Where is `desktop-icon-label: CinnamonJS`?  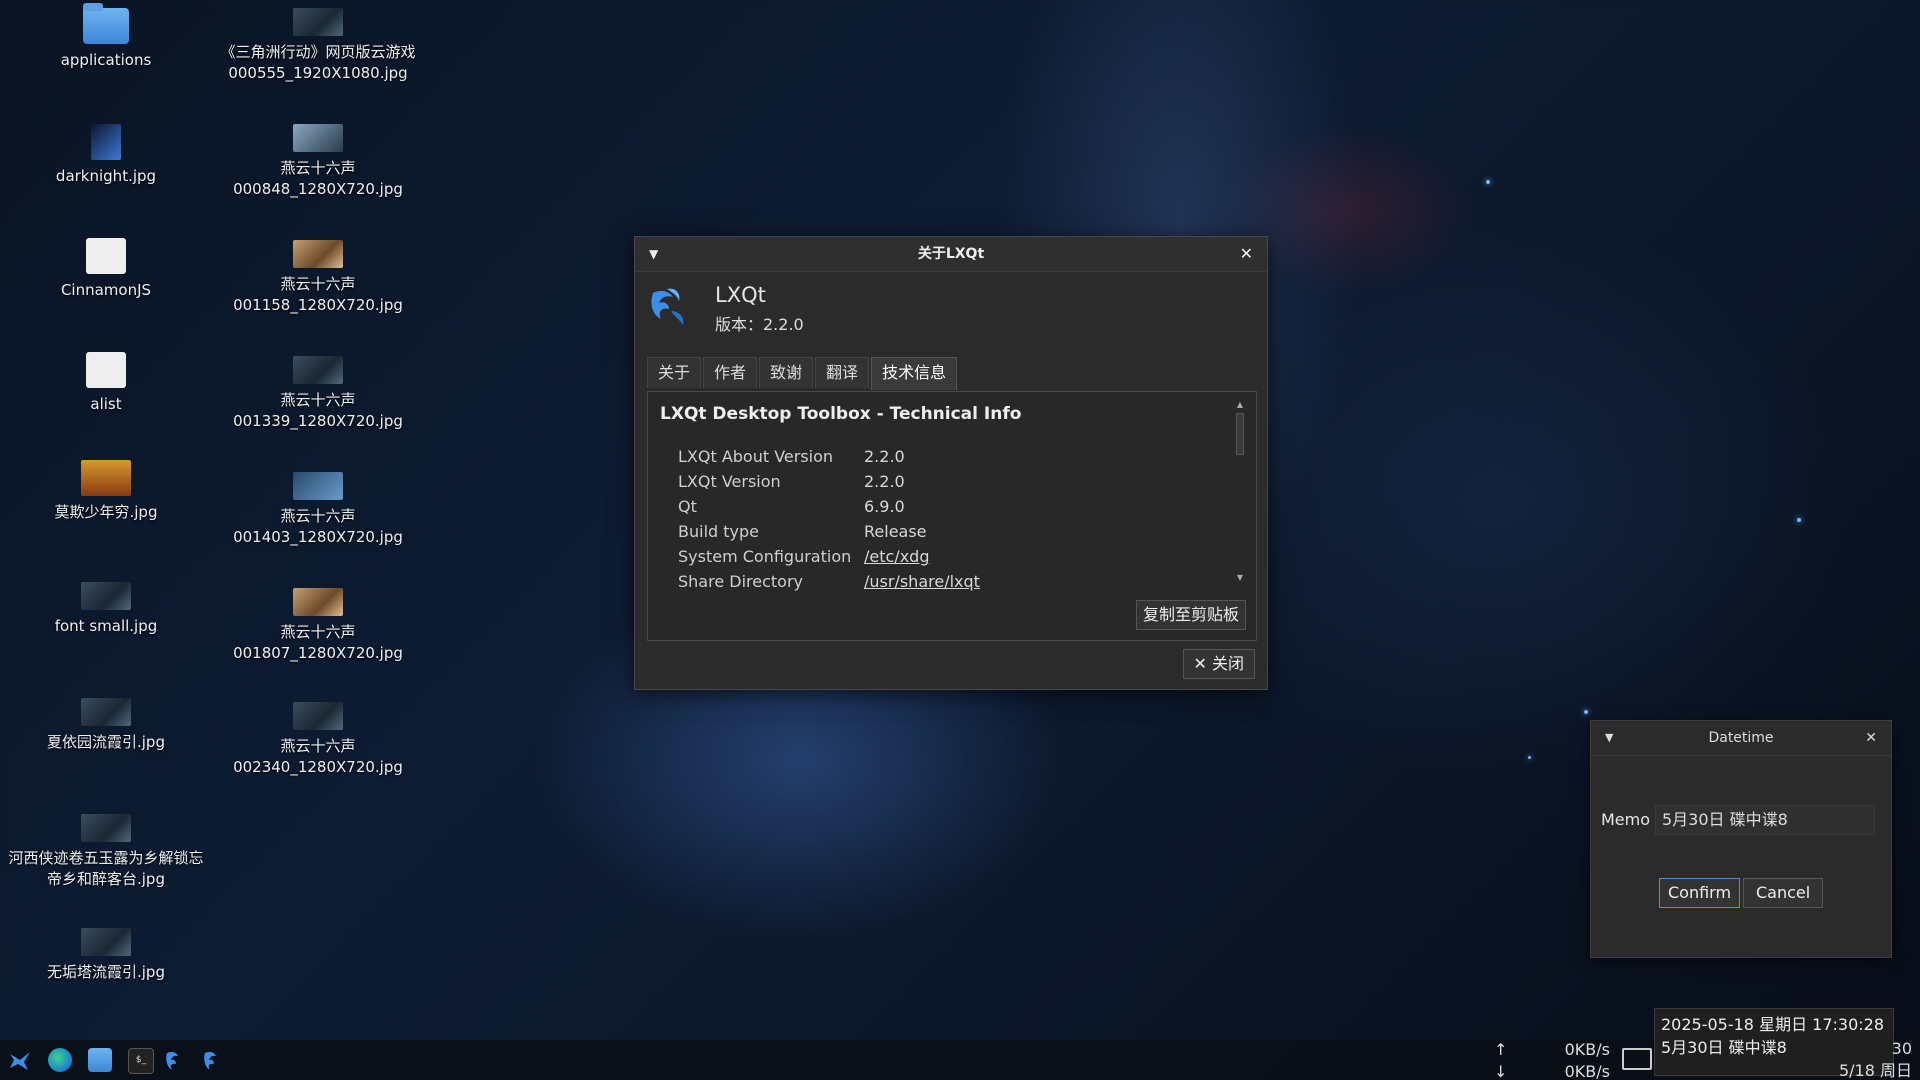
desktop-icon-label: CinnamonJS is located at coordinates (106, 290).